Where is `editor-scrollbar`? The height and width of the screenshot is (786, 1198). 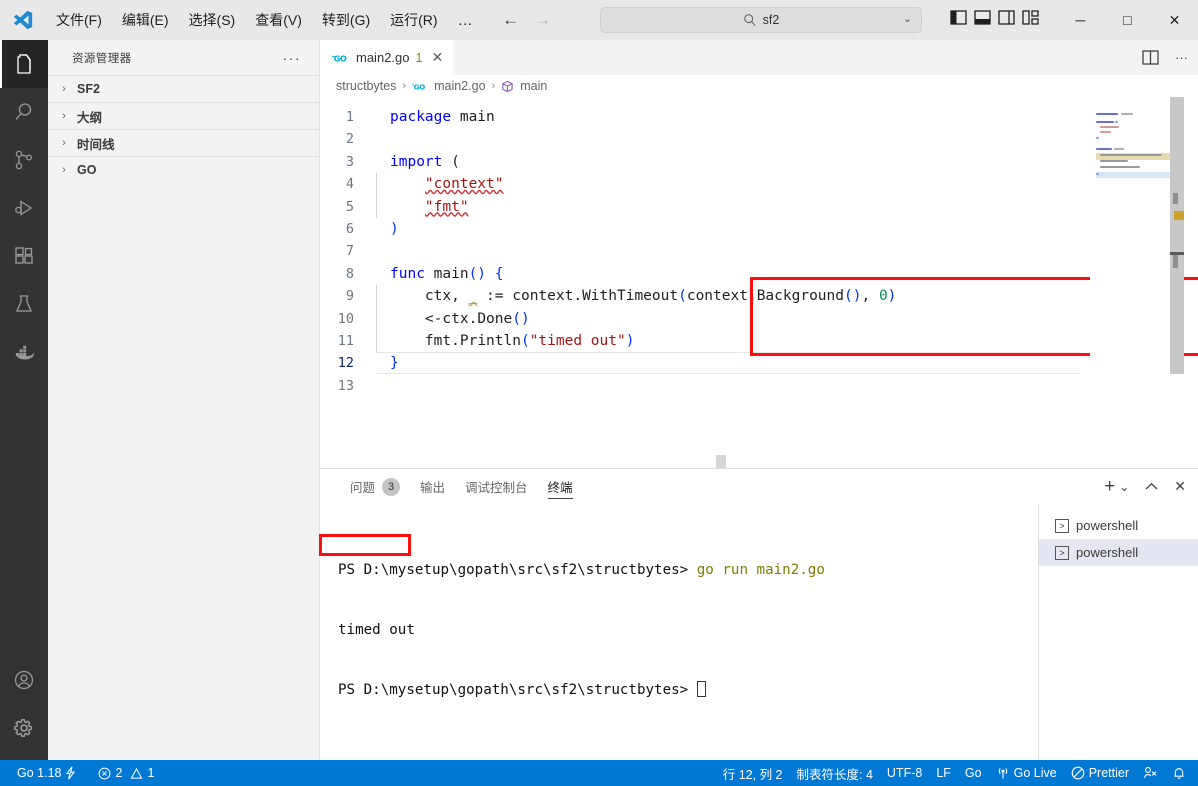 editor-scrollbar is located at coordinates (1177, 282).